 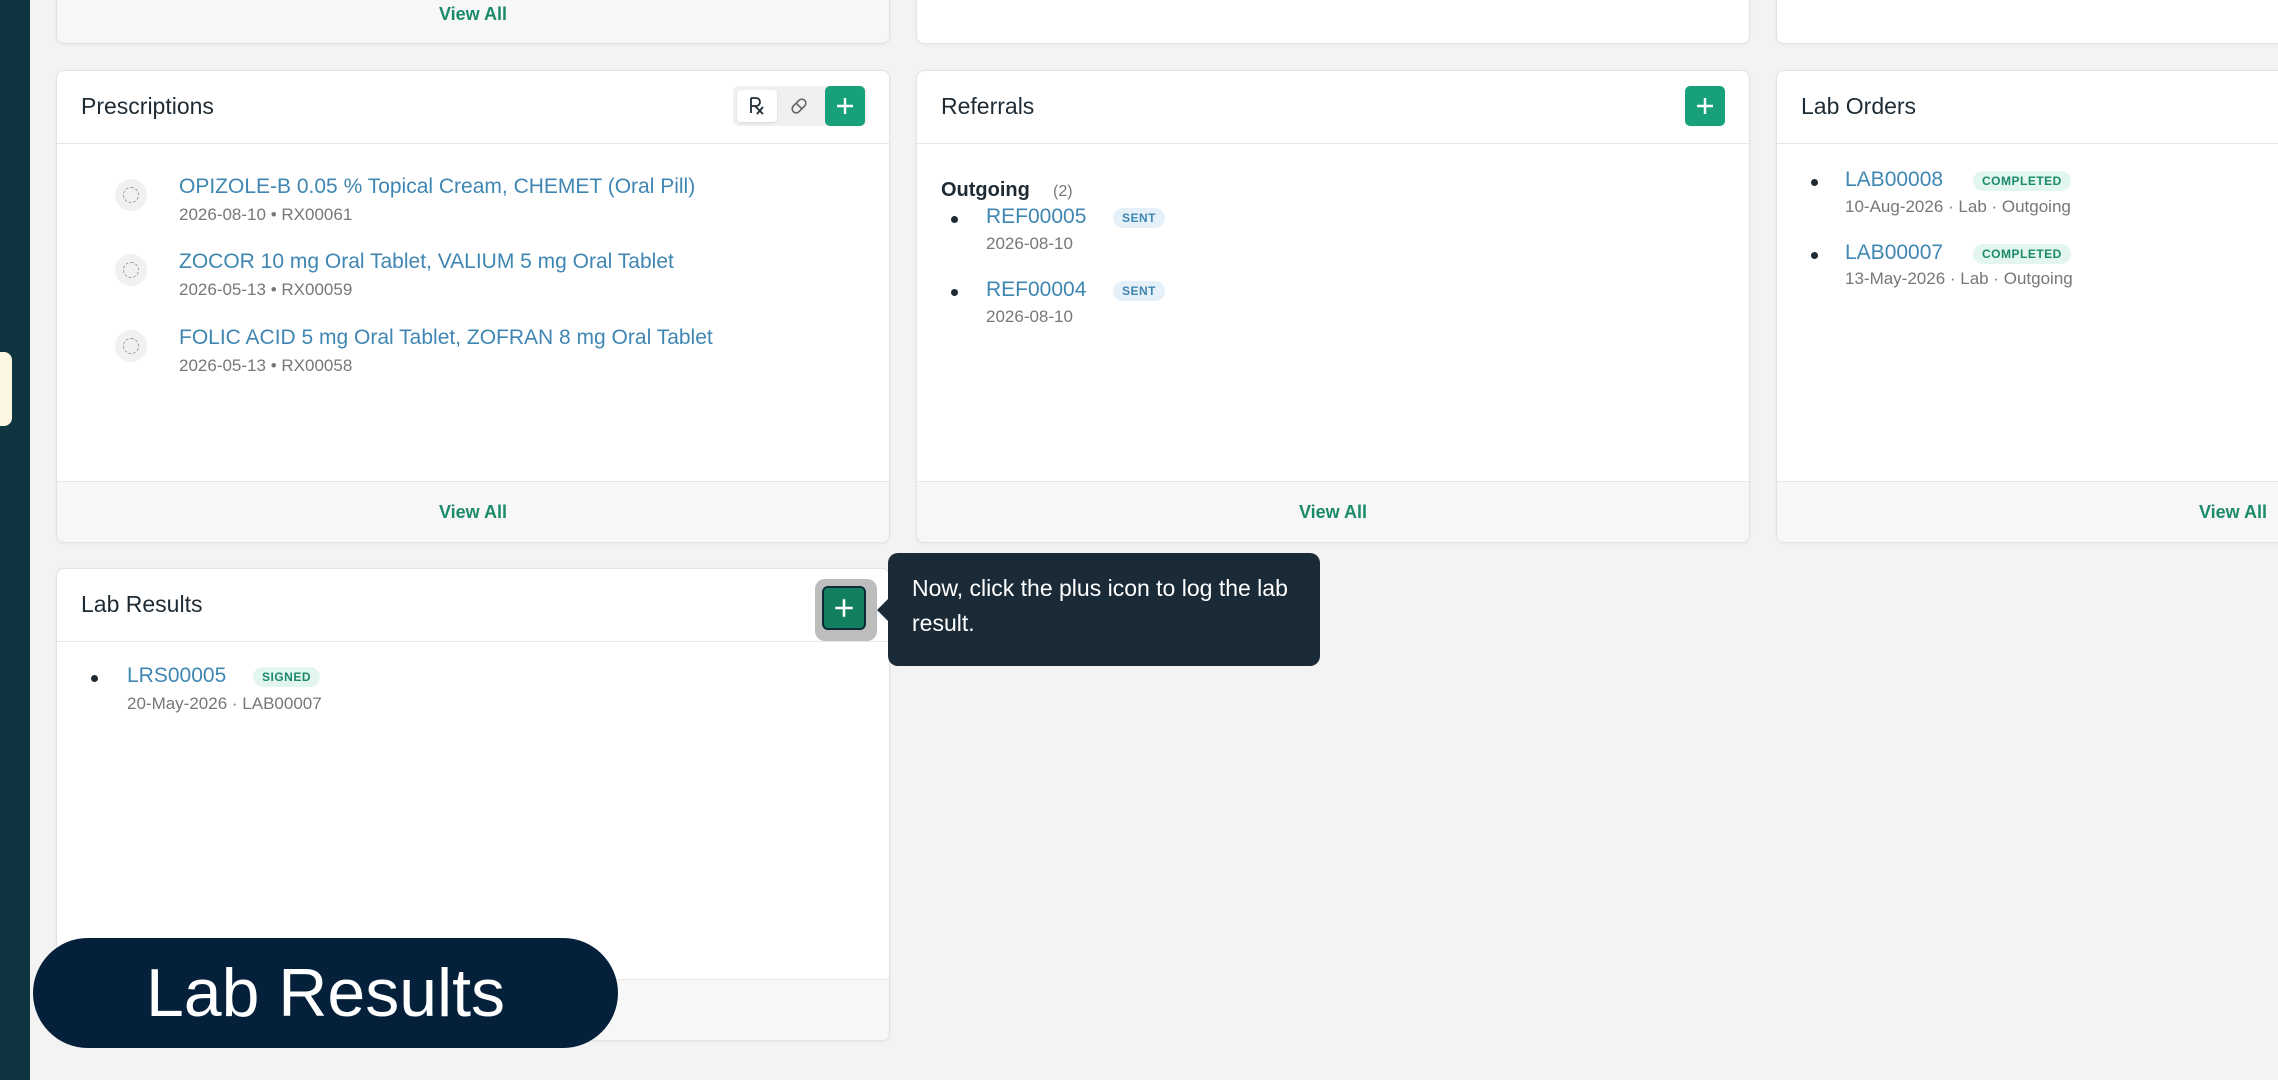 I want to click on lab-orders-footer: View All, so click(x=2027, y=511).